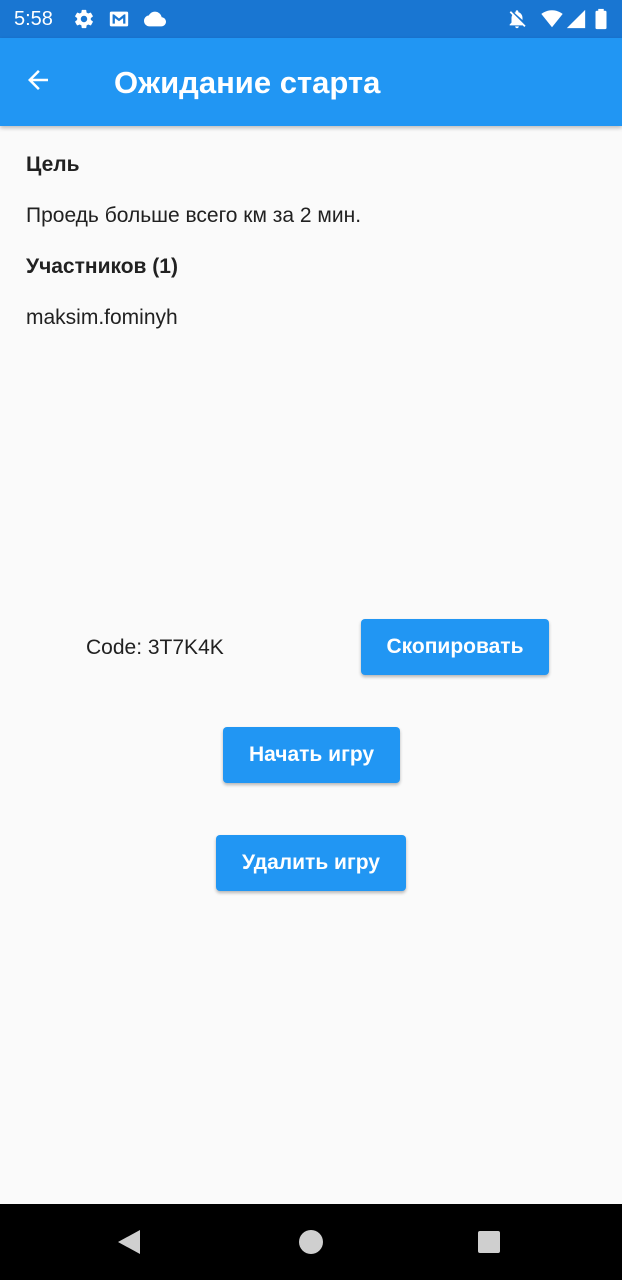 The height and width of the screenshot is (1280, 622). What do you see at coordinates (53, 164) in the screenshot?
I see `goal-heading: Цель` at bounding box center [53, 164].